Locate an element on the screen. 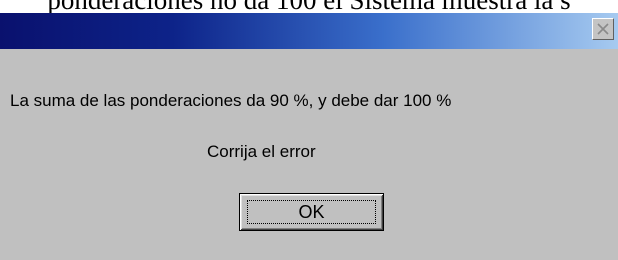 Image resolution: width=618 pixels, height=260 pixels. error-instruction: Corrija el error is located at coordinates (261, 151).